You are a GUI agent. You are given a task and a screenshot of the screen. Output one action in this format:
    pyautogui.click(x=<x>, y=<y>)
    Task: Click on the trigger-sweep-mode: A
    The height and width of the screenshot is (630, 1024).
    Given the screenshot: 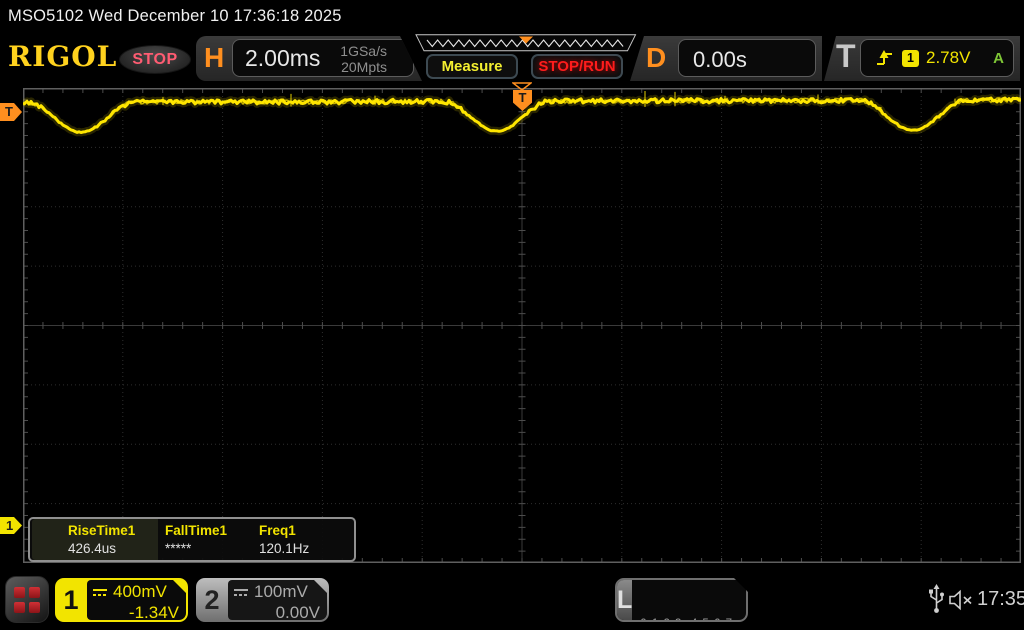 What is the action you would take?
    pyautogui.click(x=998, y=58)
    